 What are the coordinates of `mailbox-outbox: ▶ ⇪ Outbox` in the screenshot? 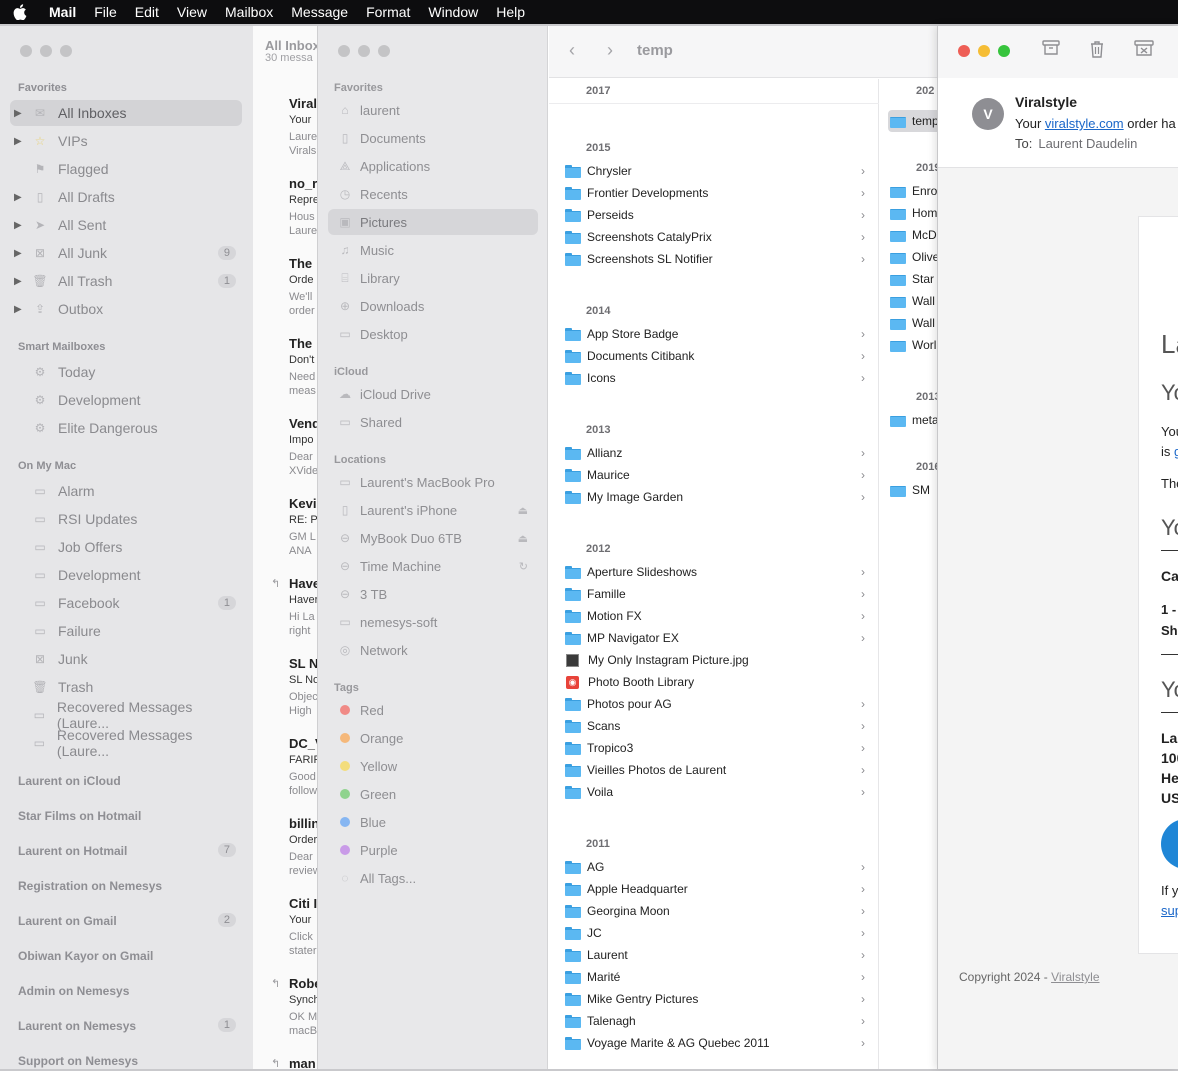 It's located at (126, 309).